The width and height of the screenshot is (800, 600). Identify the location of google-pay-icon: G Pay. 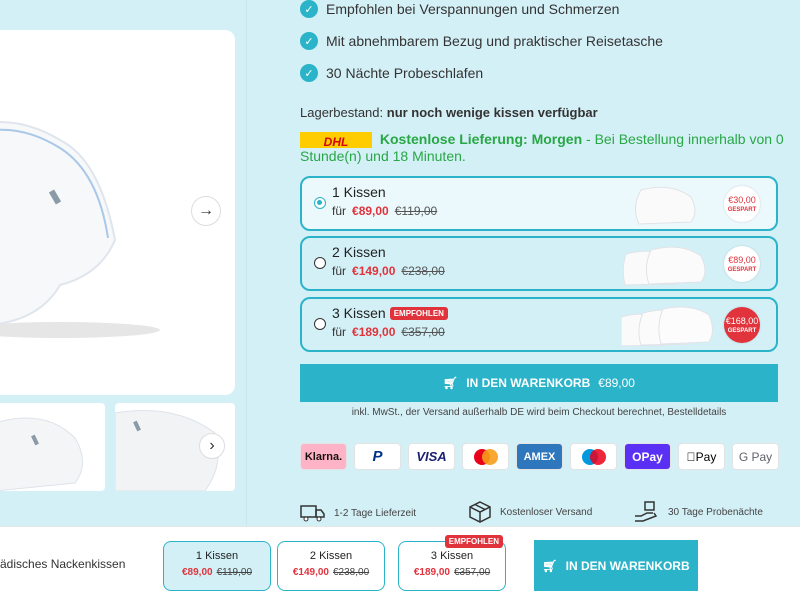
(755, 456).